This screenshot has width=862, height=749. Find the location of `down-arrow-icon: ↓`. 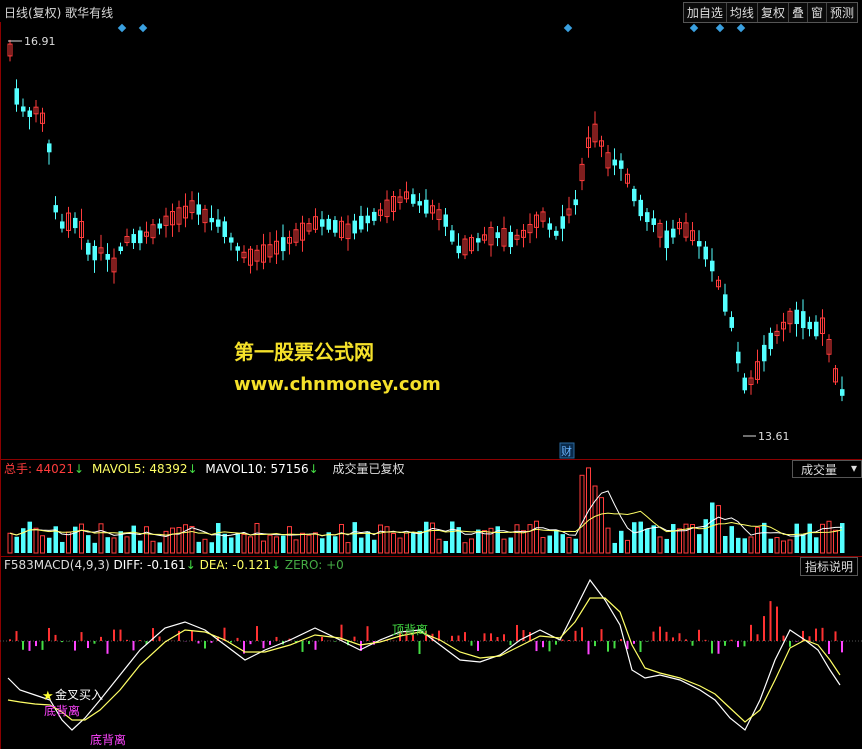

down-arrow-icon: ↓ is located at coordinates (192, 469).